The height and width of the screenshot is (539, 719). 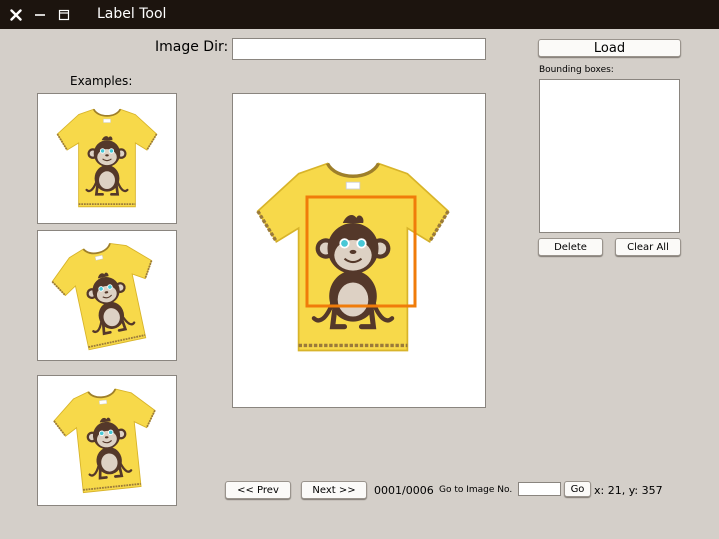 I want to click on minimize-icon, so click(x=40, y=14).